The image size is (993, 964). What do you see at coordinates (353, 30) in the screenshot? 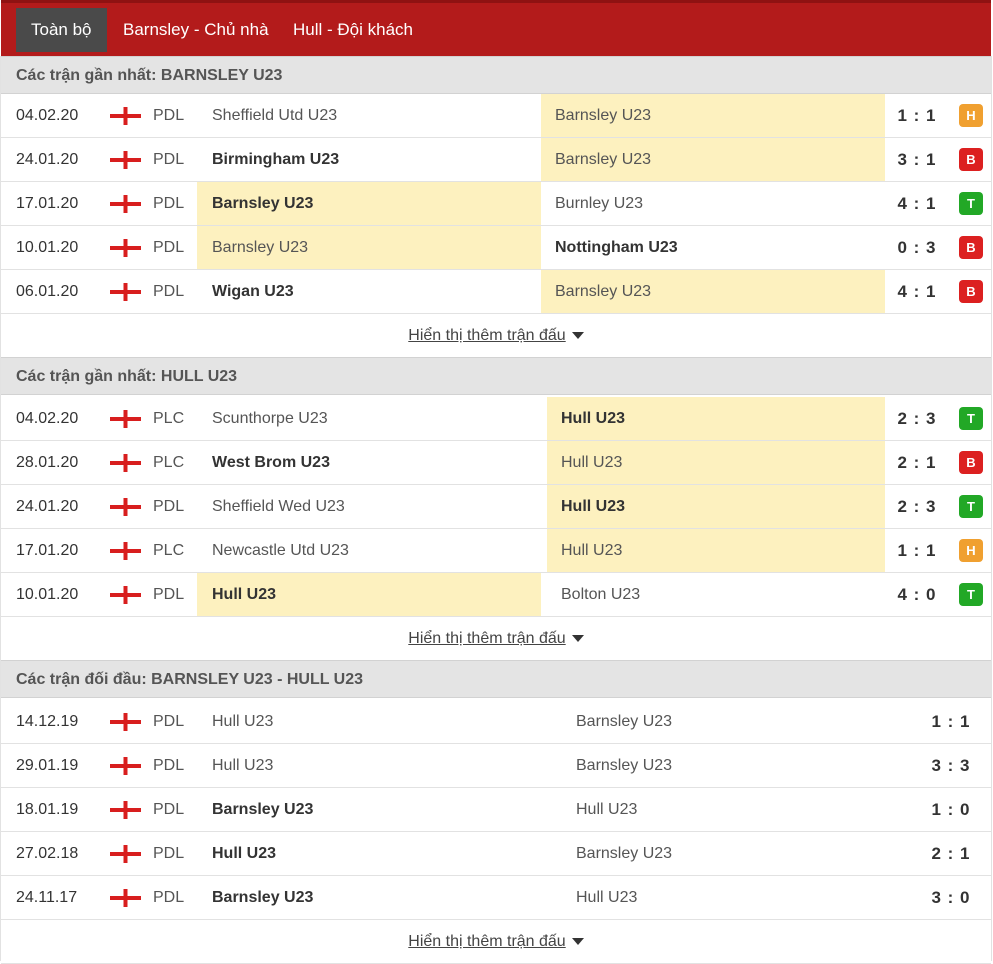
I see `tab-hull-away: Hull - Đội khách` at bounding box center [353, 30].